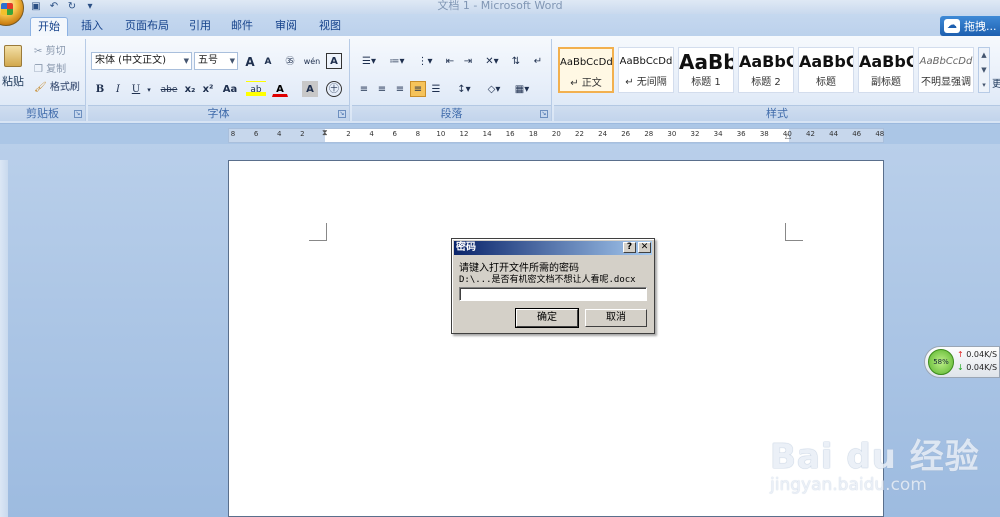 This screenshot has width=1000, height=517. What do you see at coordinates (302, 134) in the screenshot?
I see `ruler-tick: 2` at bounding box center [302, 134].